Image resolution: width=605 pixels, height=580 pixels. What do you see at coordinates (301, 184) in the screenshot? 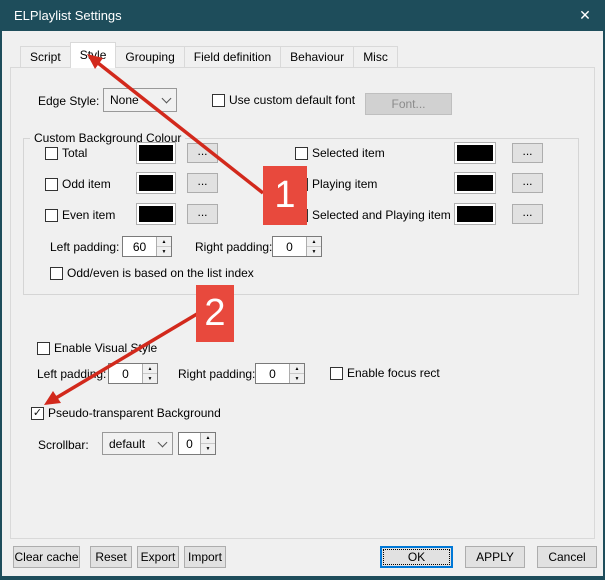
I see `playing-item-checkbox` at bounding box center [301, 184].